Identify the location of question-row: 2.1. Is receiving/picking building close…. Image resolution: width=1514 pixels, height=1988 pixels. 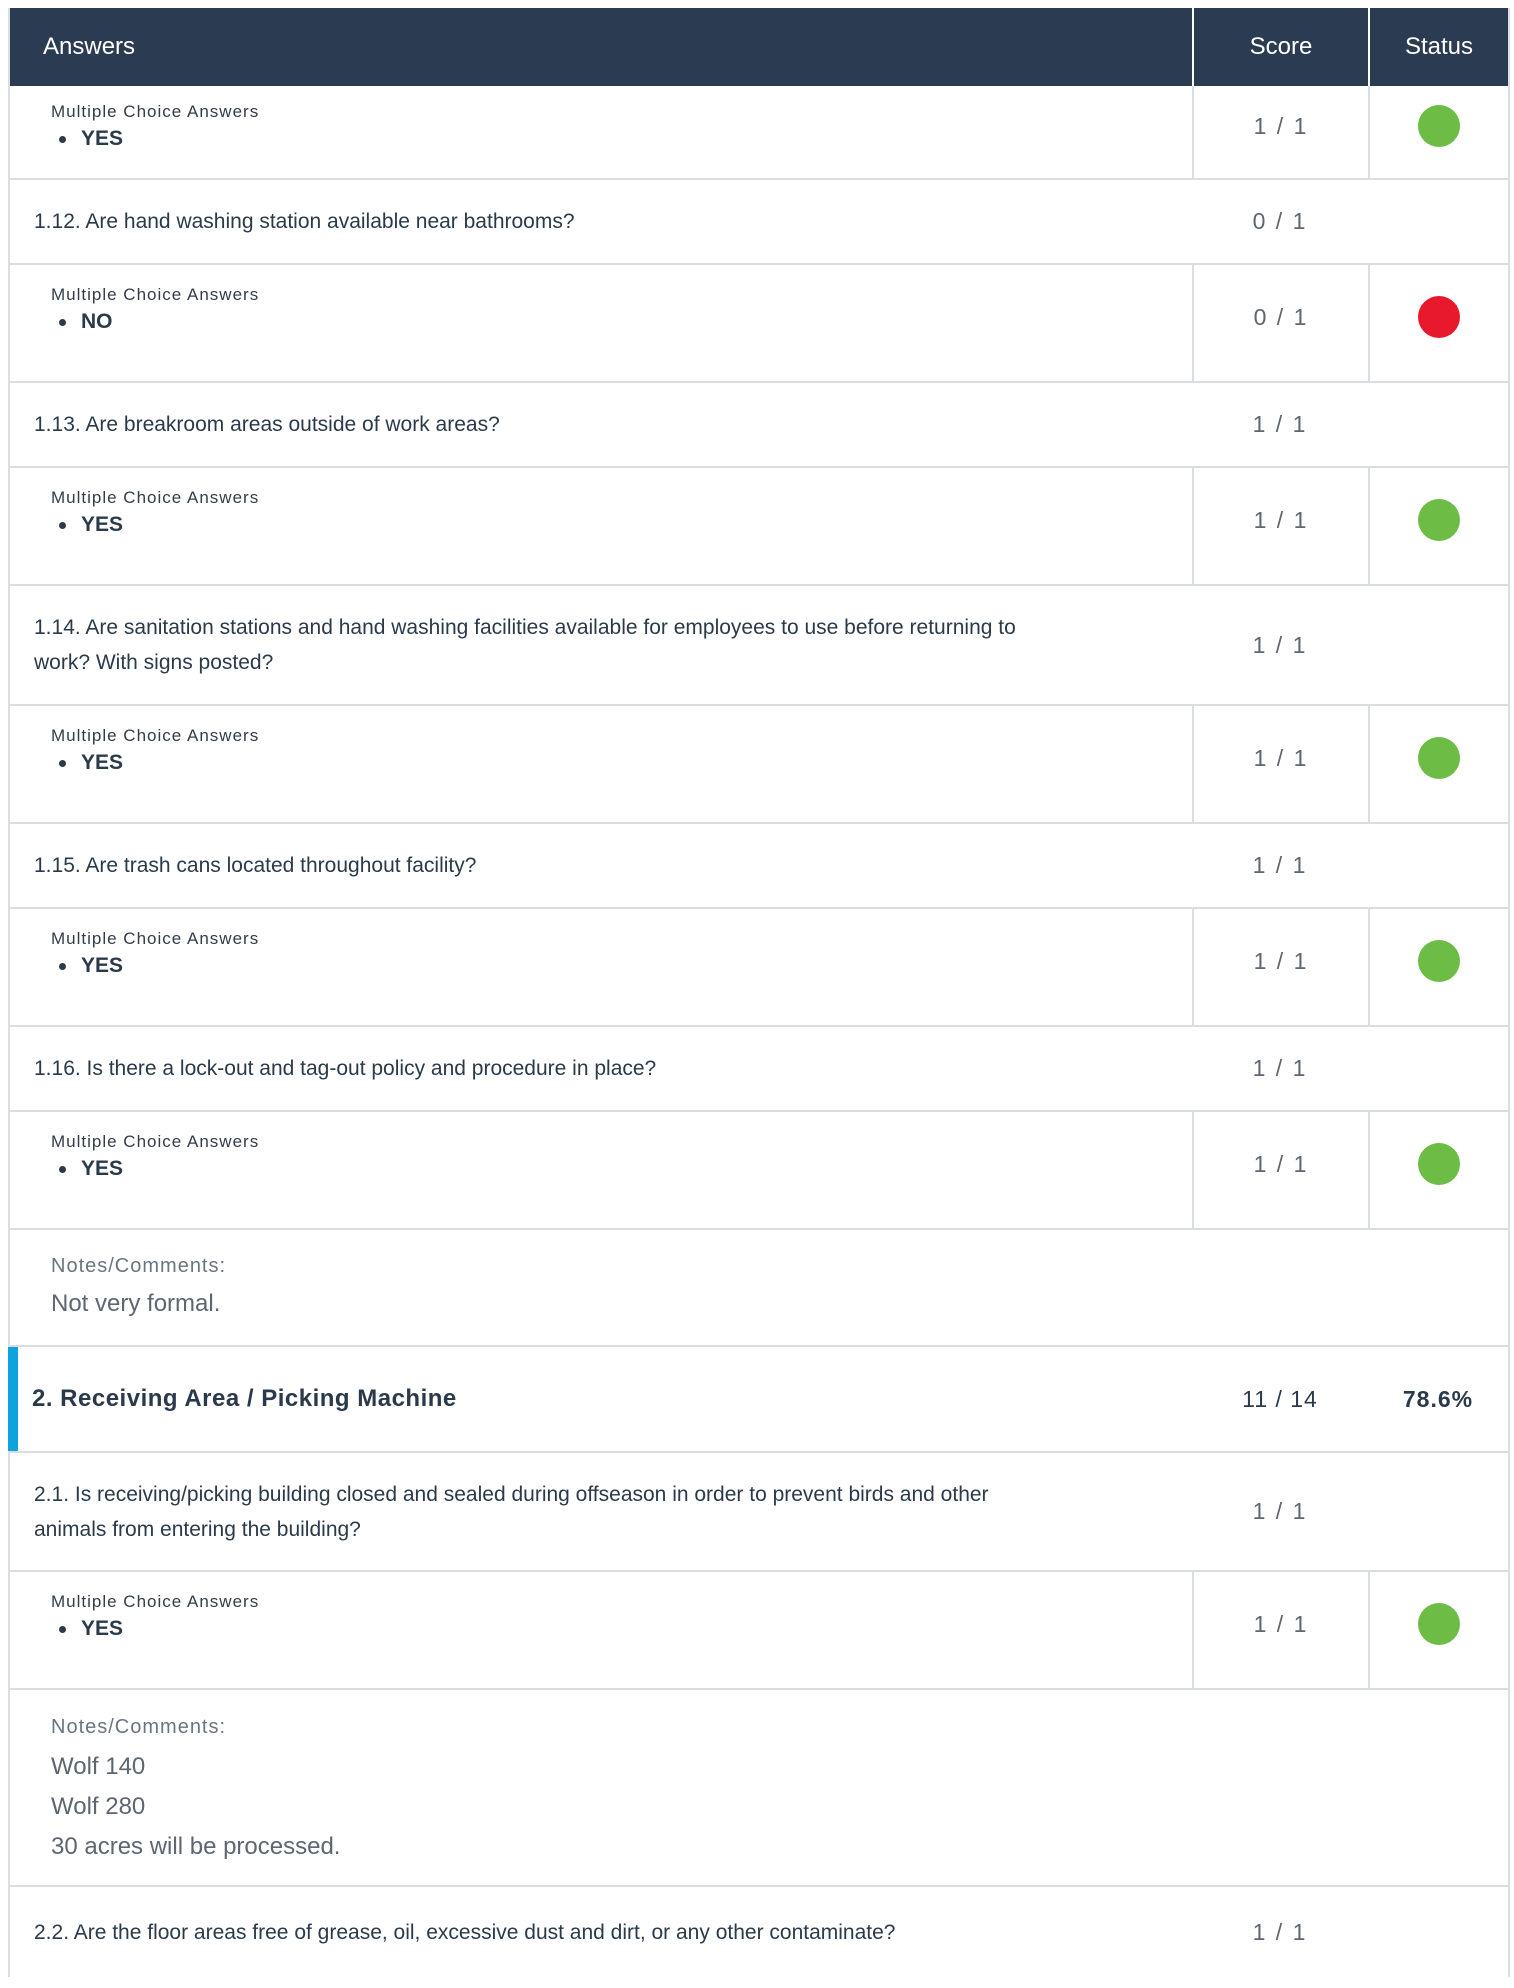
(759, 1512).